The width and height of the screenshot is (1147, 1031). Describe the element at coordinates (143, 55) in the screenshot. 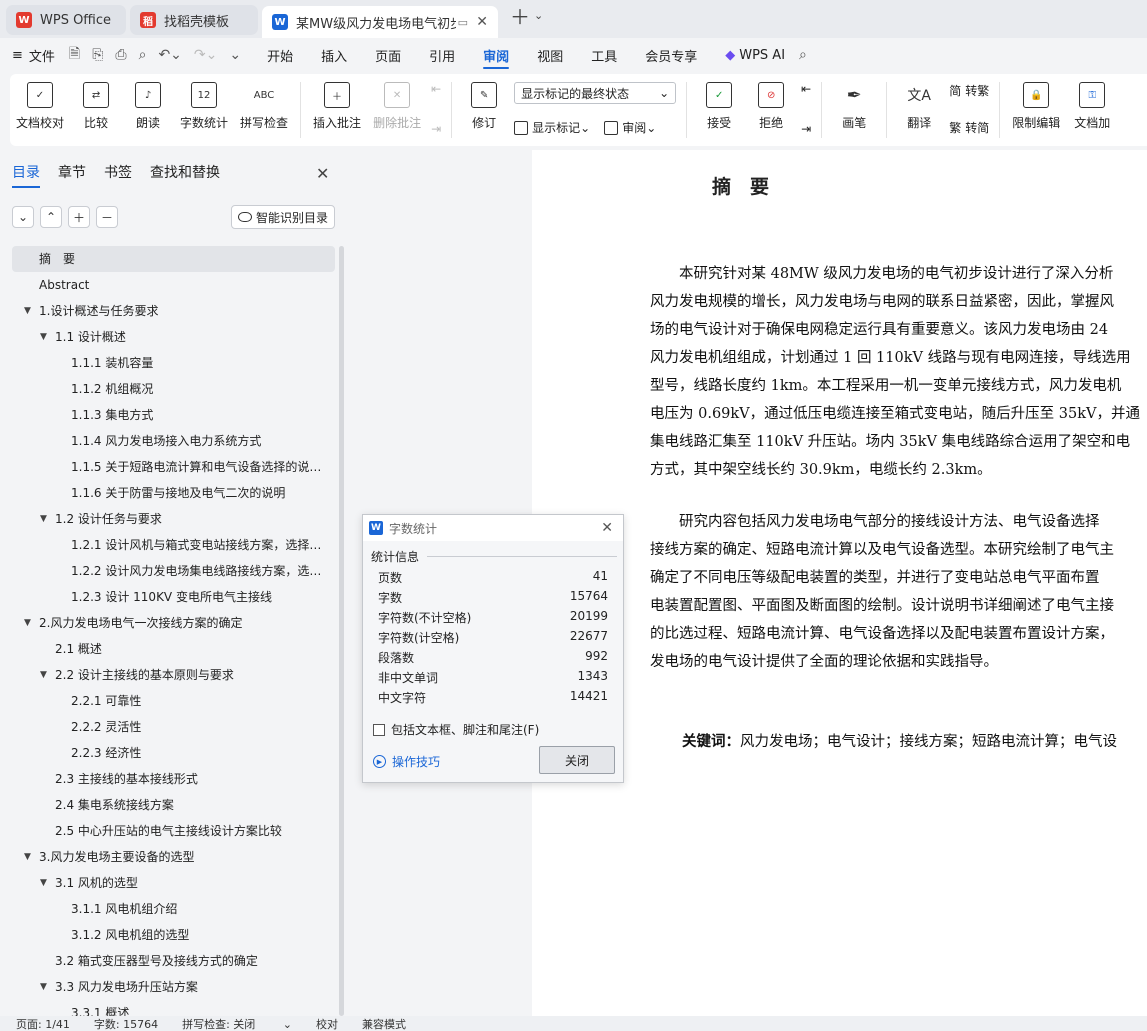

I see `print-preview-icon: ⌕` at that location.